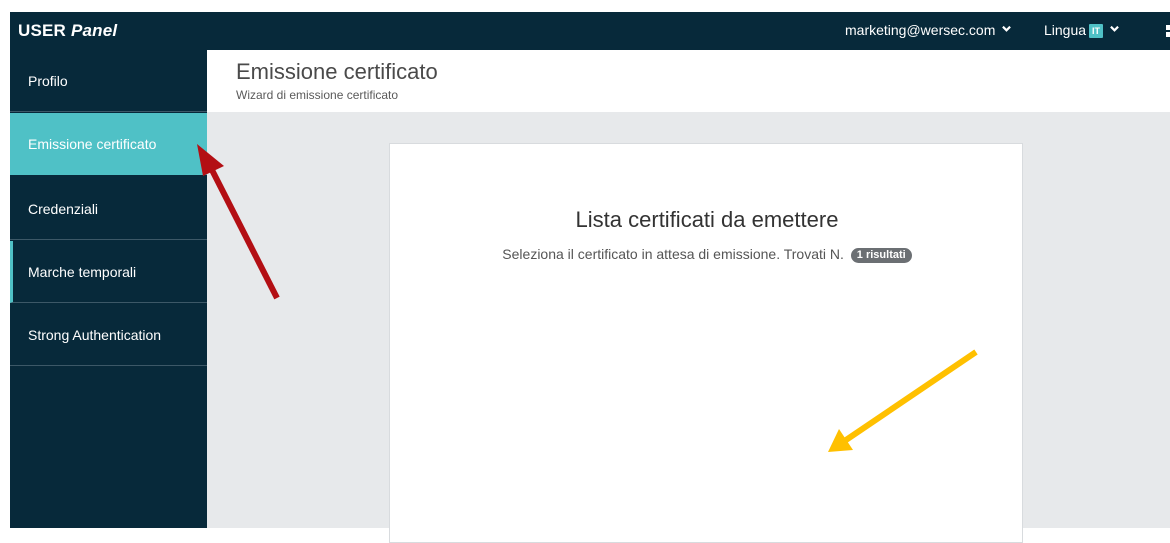 Image resolution: width=1170 pixels, height=543 pixels. What do you see at coordinates (63, 208) in the screenshot?
I see `sidebar-item-label: Credenziali` at bounding box center [63, 208].